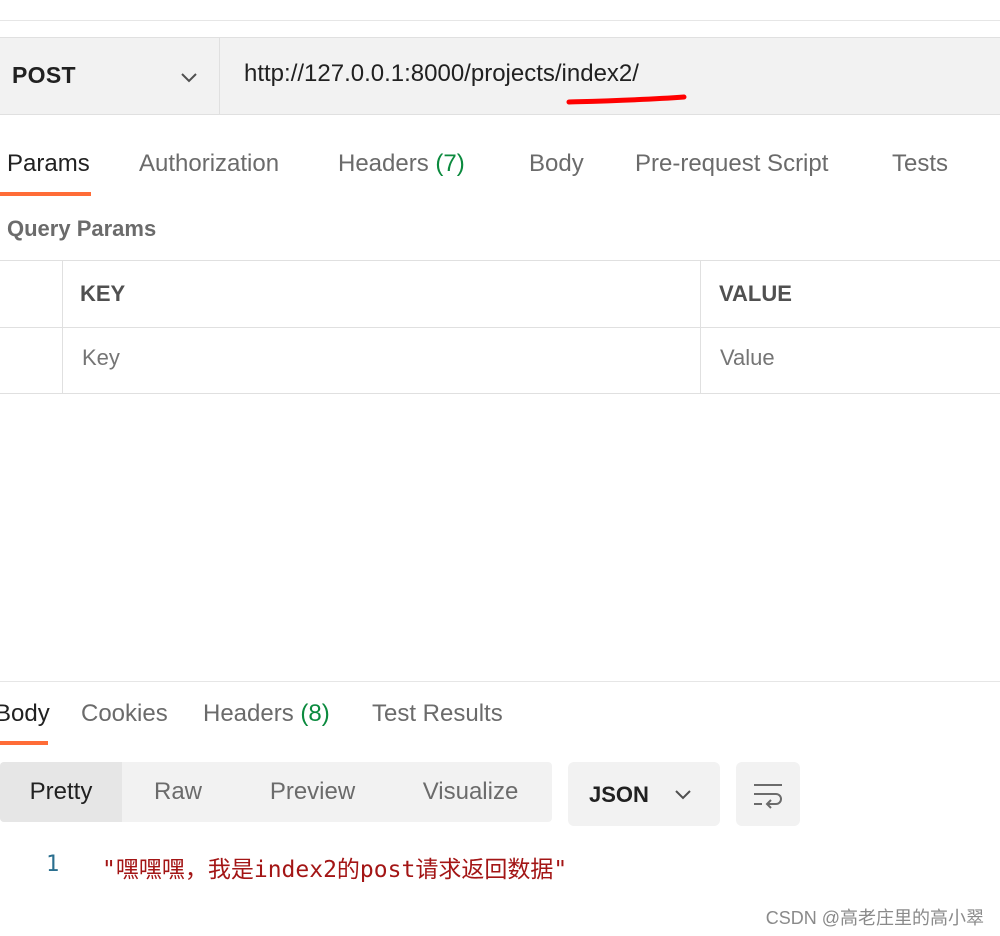 Image resolution: width=1000 pixels, height=936 pixels. I want to click on tab-label: Tests, so click(920, 163).